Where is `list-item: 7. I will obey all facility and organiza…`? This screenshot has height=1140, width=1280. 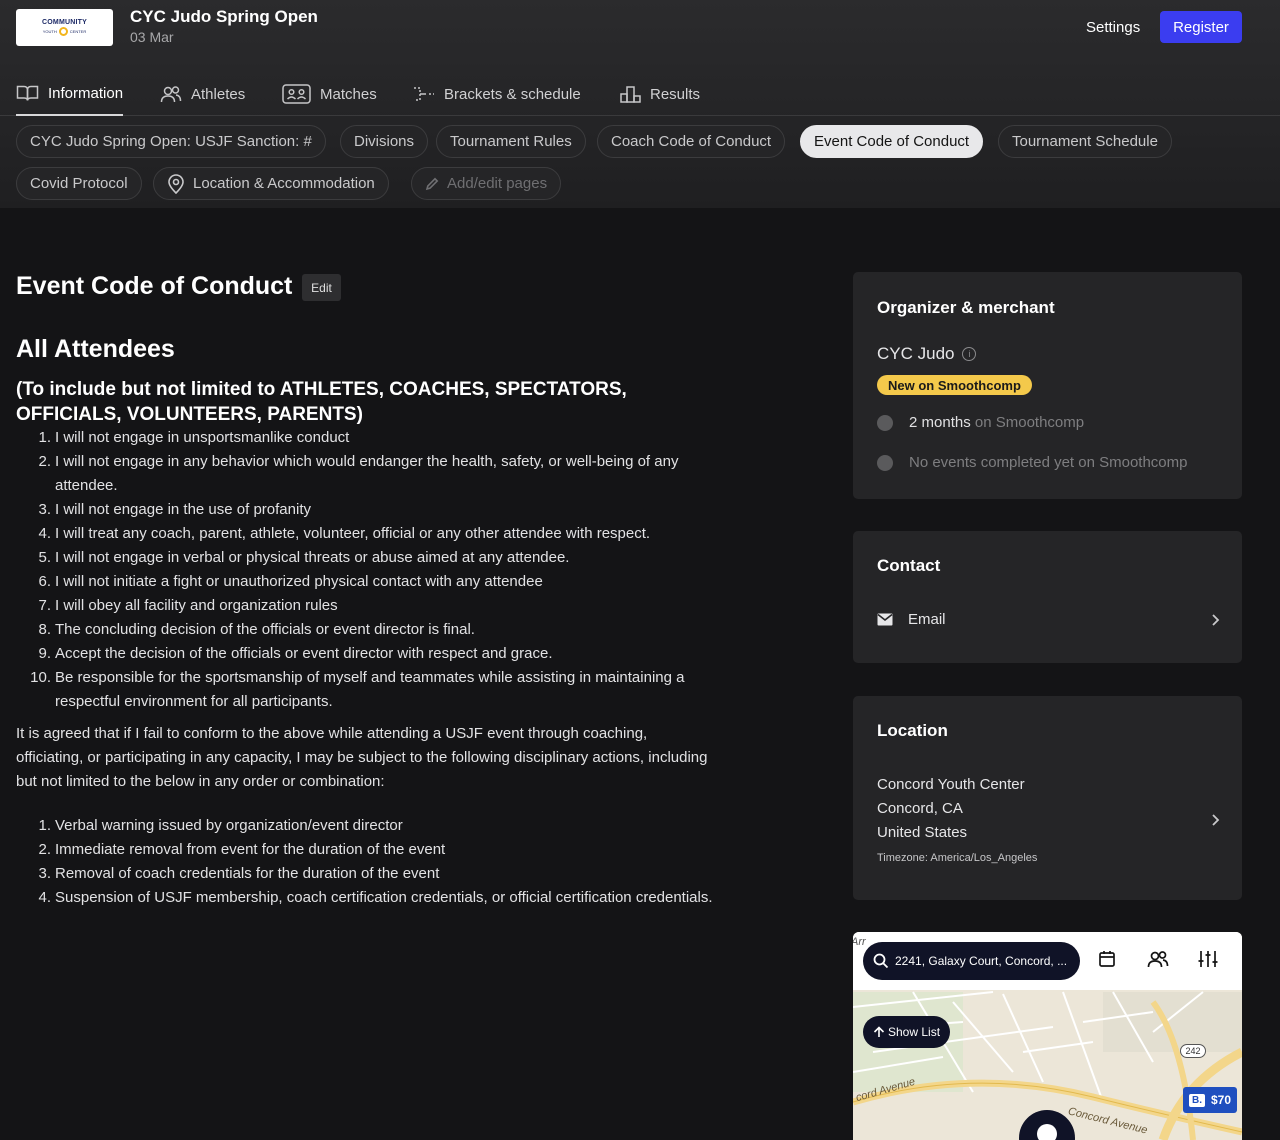
list-item: 7. I will obey all facility and organiza… is located at coordinates (376, 606).